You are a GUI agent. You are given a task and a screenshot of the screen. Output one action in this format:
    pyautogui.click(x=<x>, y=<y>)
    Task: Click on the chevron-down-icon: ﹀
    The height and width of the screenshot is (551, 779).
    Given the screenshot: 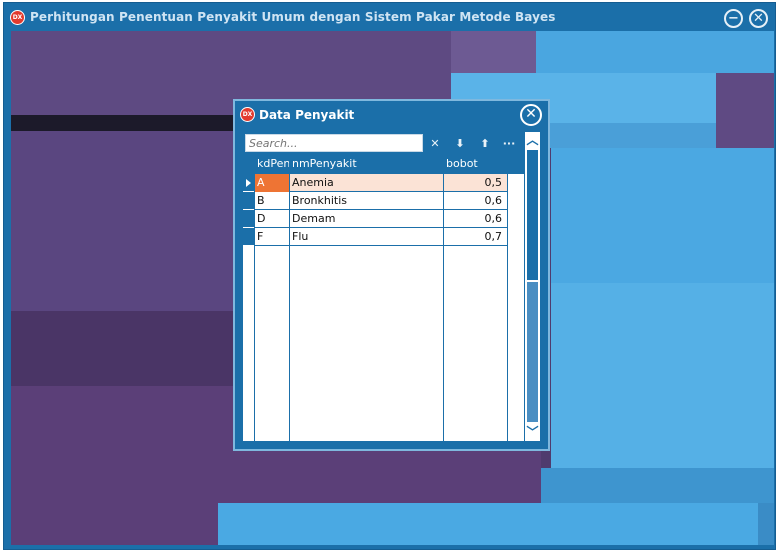 What is the action you would take?
    pyautogui.click(x=532, y=432)
    